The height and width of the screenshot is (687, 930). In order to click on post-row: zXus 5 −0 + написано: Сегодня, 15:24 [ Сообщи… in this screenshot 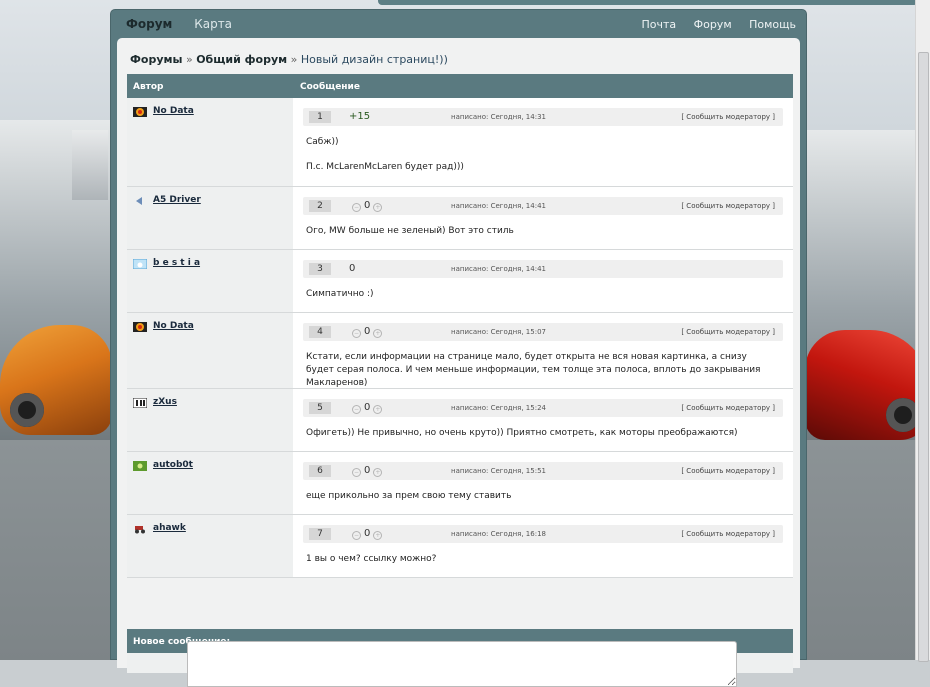, I will do `click(460, 420)`.